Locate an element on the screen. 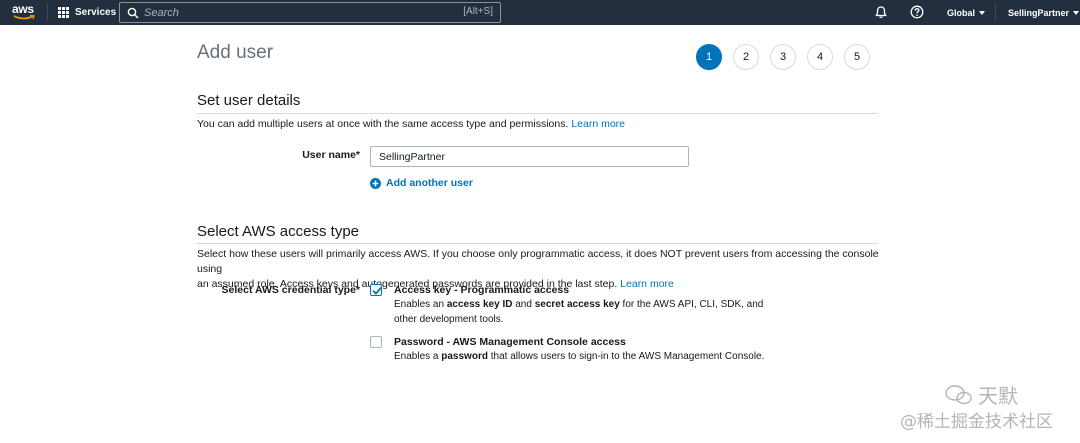 This screenshot has height=443, width=1080. account-menu: SellingPartner is located at coordinates (1044, 12).